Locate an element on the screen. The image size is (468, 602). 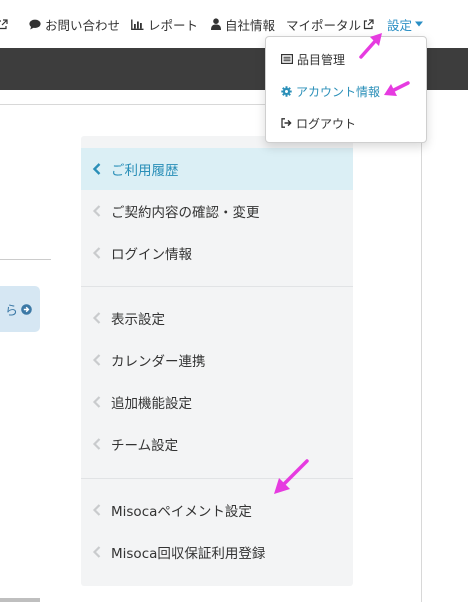
nav-portal-label: マイポータル is located at coordinates (324, 25).